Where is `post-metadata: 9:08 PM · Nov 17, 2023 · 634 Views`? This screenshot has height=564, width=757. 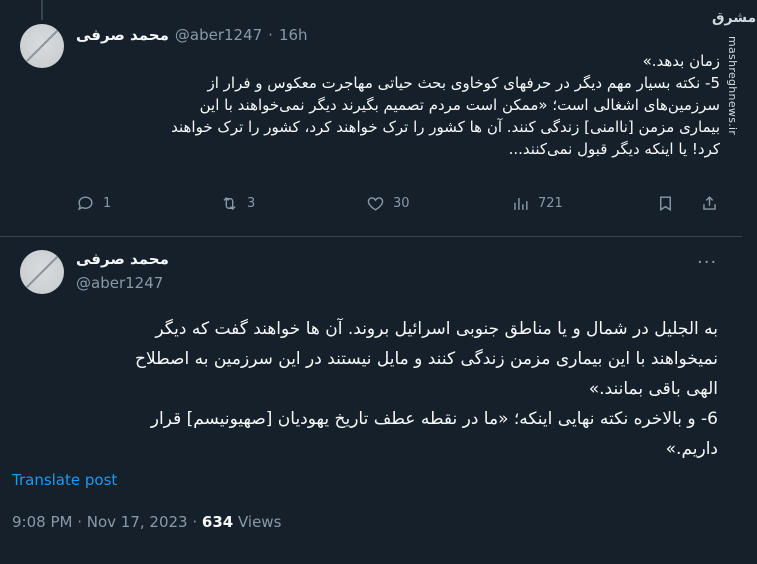 post-metadata: 9:08 PM · Nov 17, 2023 · 634 Views is located at coordinates (146, 522).